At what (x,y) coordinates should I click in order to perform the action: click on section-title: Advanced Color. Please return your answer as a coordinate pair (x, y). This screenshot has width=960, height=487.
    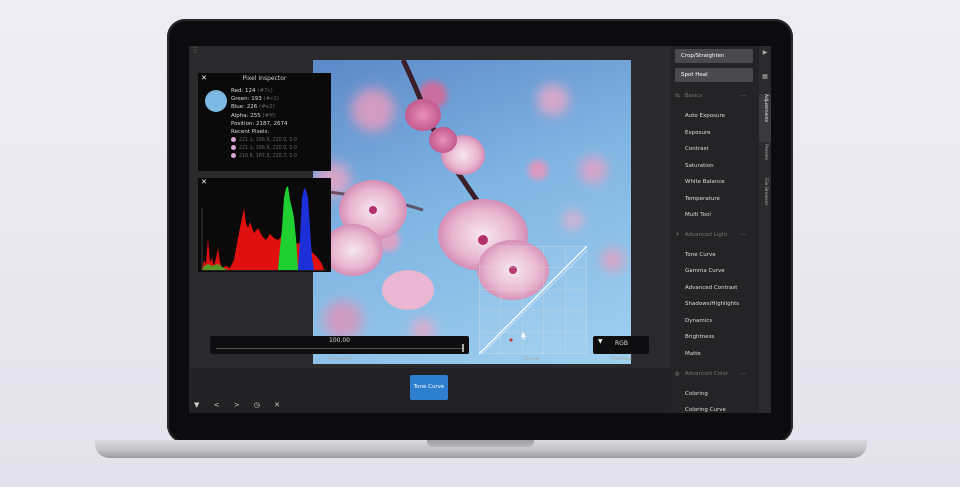
    Looking at the image, I should click on (706, 374).